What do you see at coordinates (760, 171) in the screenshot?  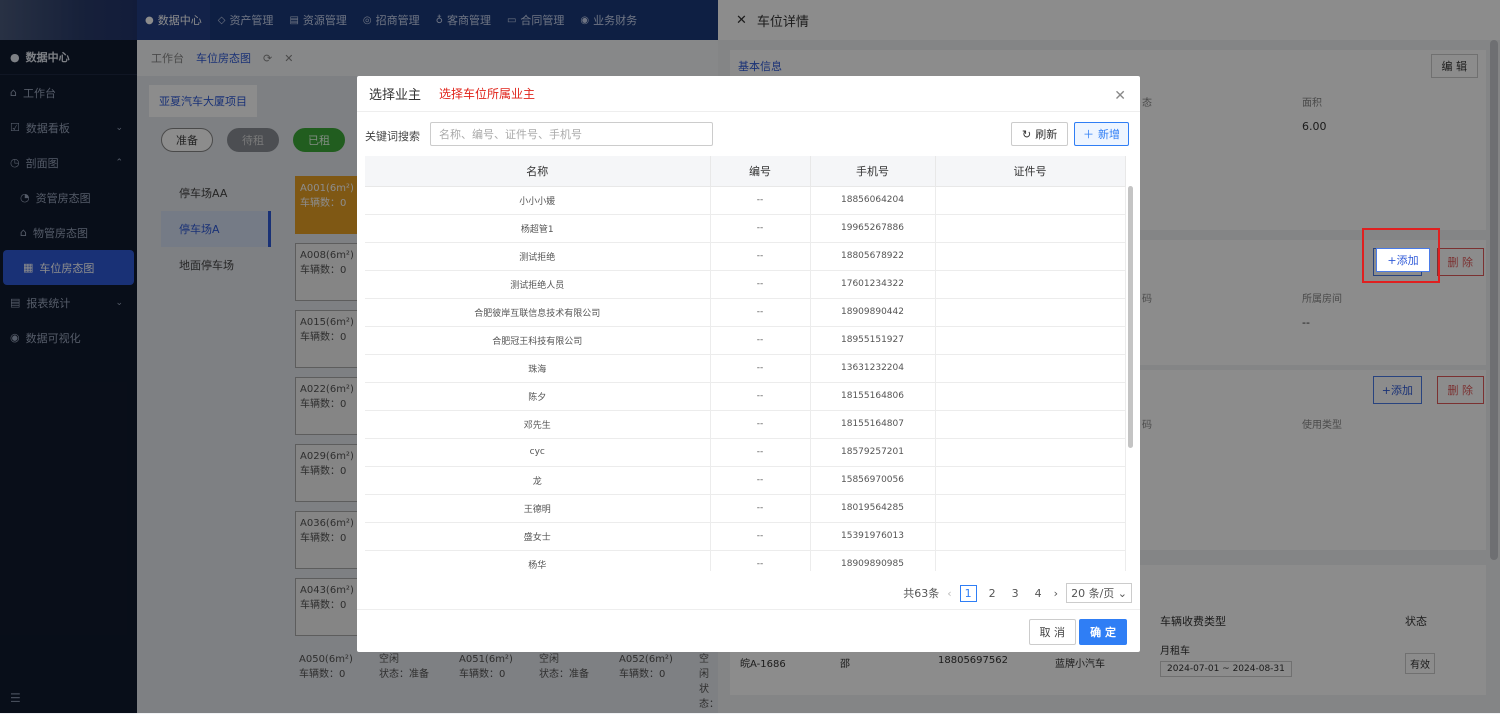 I see `column-header-code: 编号` at bounding box center [760, 171].